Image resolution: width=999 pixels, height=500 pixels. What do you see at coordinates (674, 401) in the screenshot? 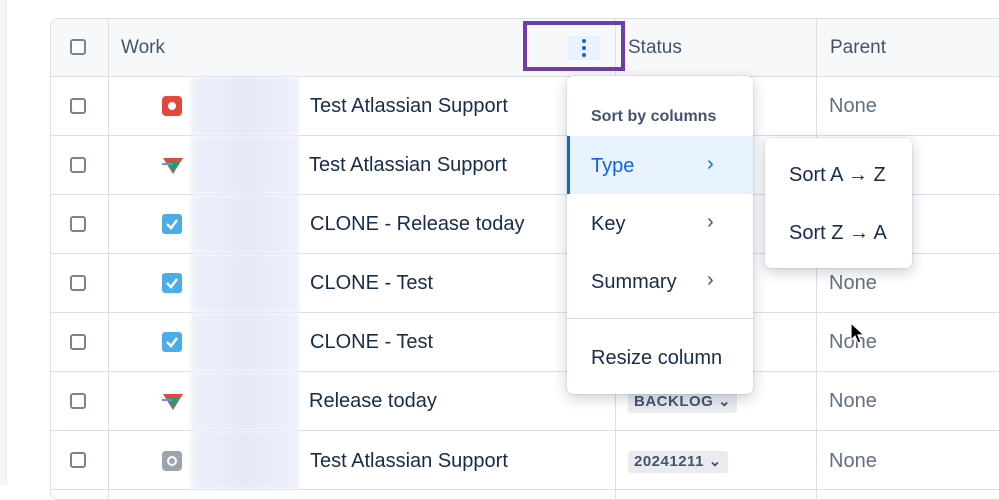
I see `status-label: BACKLOG` at bounding box center [674, 401].